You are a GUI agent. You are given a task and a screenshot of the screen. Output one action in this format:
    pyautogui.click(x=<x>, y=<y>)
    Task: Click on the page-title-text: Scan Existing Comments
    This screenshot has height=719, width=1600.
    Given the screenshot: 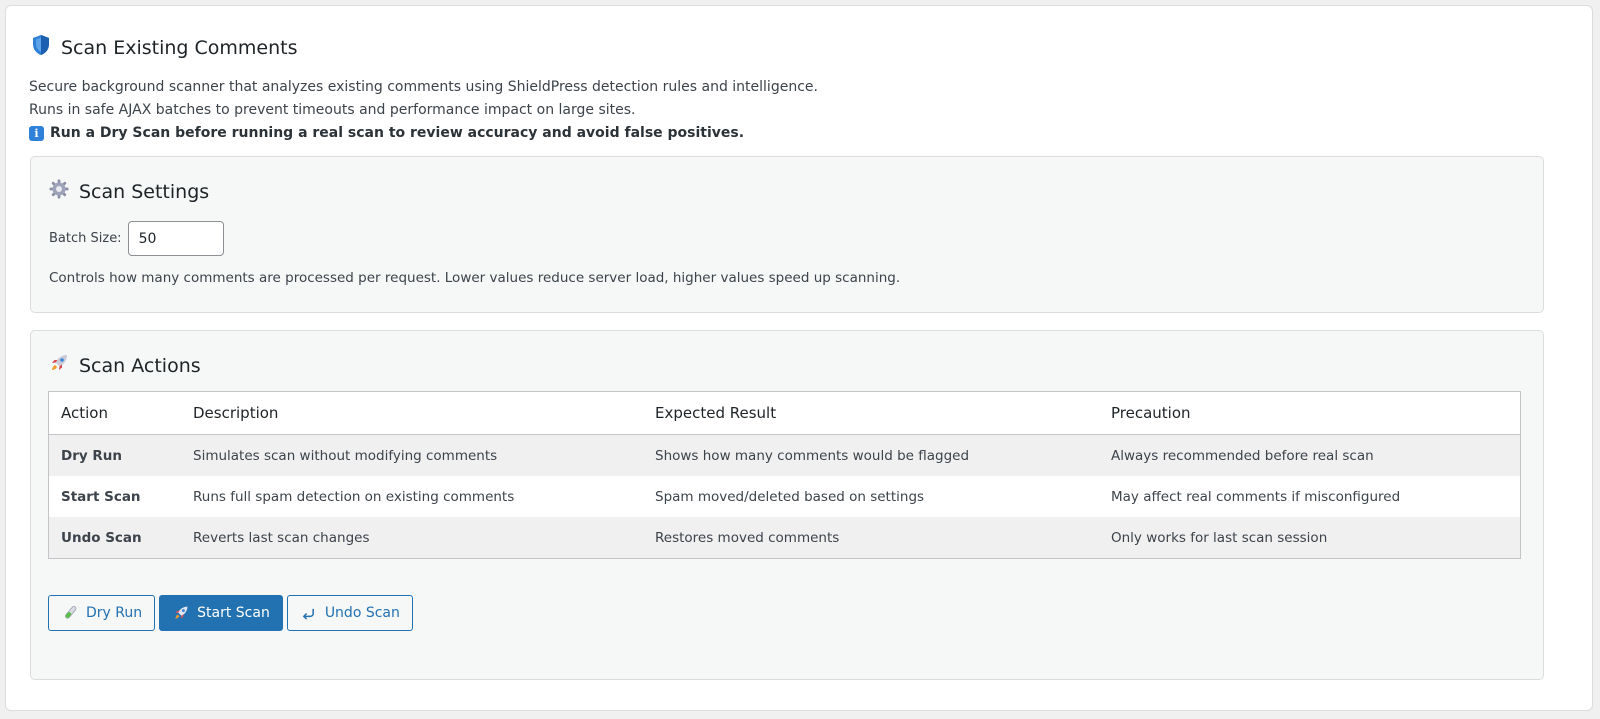 What is the action you would take?
    pyautogui.click(x=179, y=47)
    